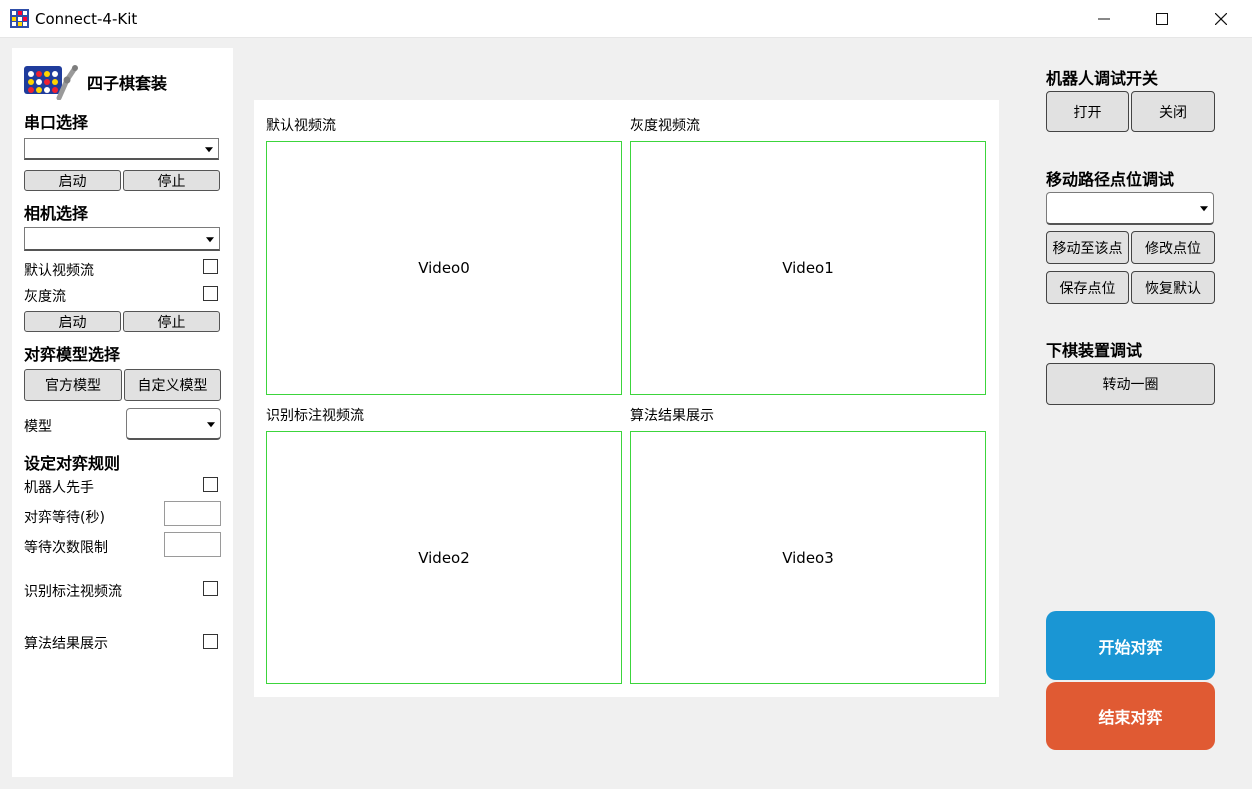  What do you see at coordinates (72, 321) in the screenshot?
I see `camera-start-button: 启动` at bounding box center [72, 321].